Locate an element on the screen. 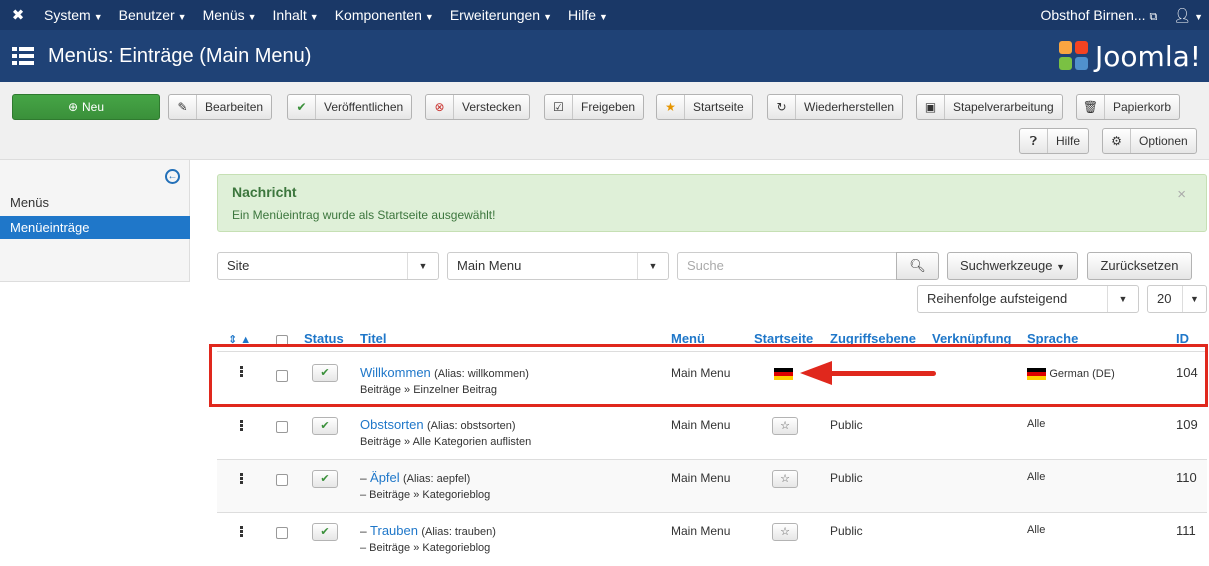 Image resolution: width=1209 pixels, height=566 pixels. search-tools-button: Suchwerkzeuge ▼ is located at coordinates (1012, 266).